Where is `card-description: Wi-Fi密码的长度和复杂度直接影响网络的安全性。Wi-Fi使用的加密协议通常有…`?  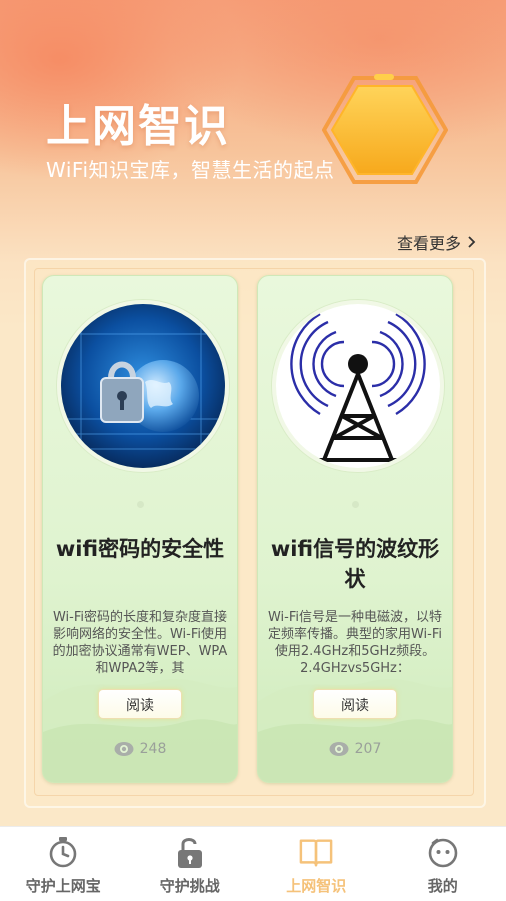
card-description: Wi-Fi密码的长度和复杂度直接影响网络的安全性。Wi-Fi使用的加密协议通常有… is located at coordinates (140, 643).